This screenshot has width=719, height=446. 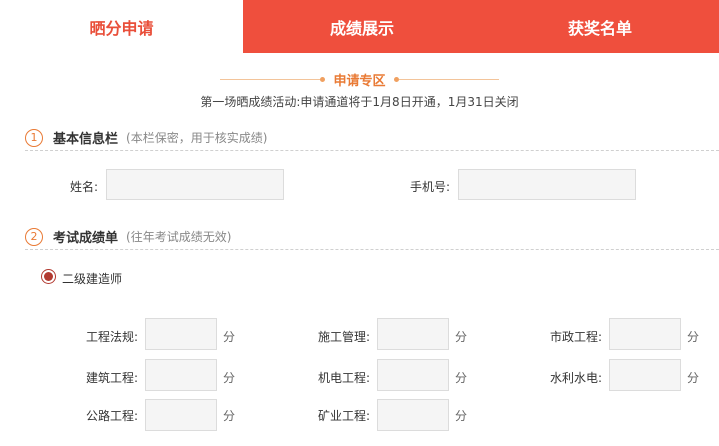 I want to click on subject-label: 建筑工程:, so click(x=111, y=378).